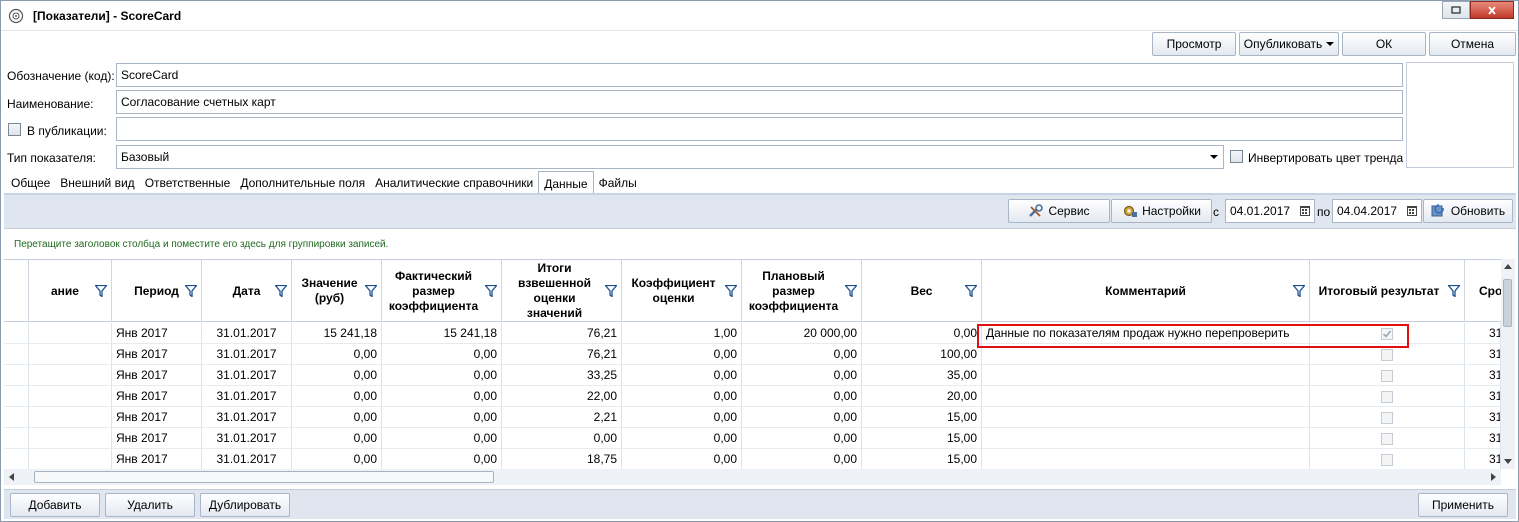  I want to click on deadline-cell: 31, so click(1483, 438).